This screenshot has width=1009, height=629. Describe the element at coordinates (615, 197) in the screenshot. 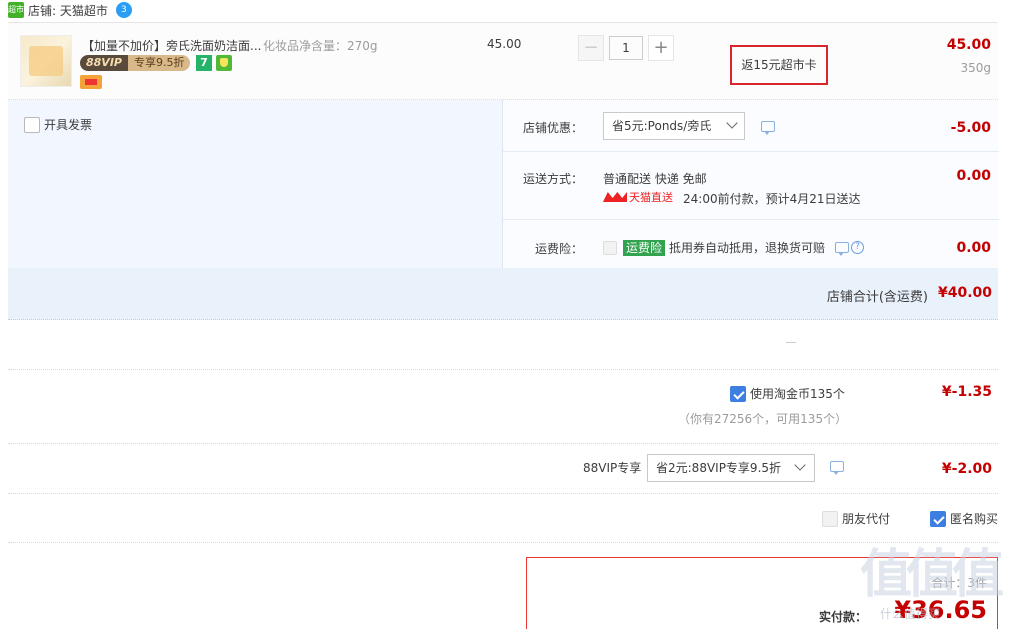

I see `tmall-cat-icon` at that location.